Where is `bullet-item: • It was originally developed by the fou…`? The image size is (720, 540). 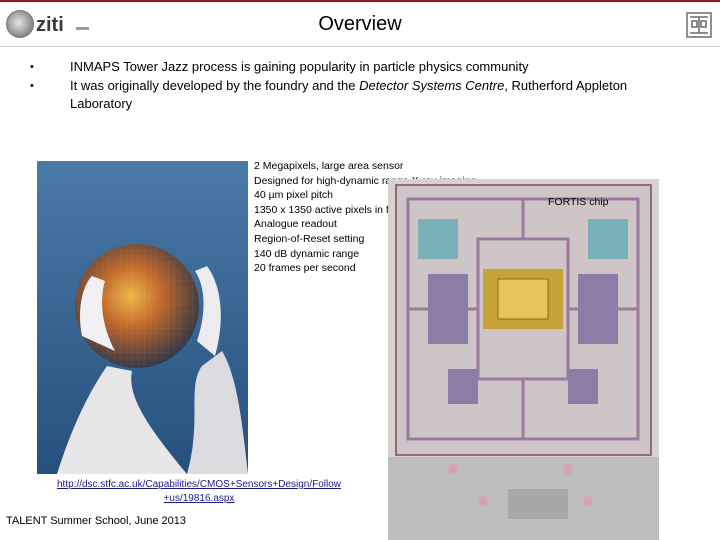 bullet-item: • It was originally developed by the fou… is located at coordinates (360, 95).